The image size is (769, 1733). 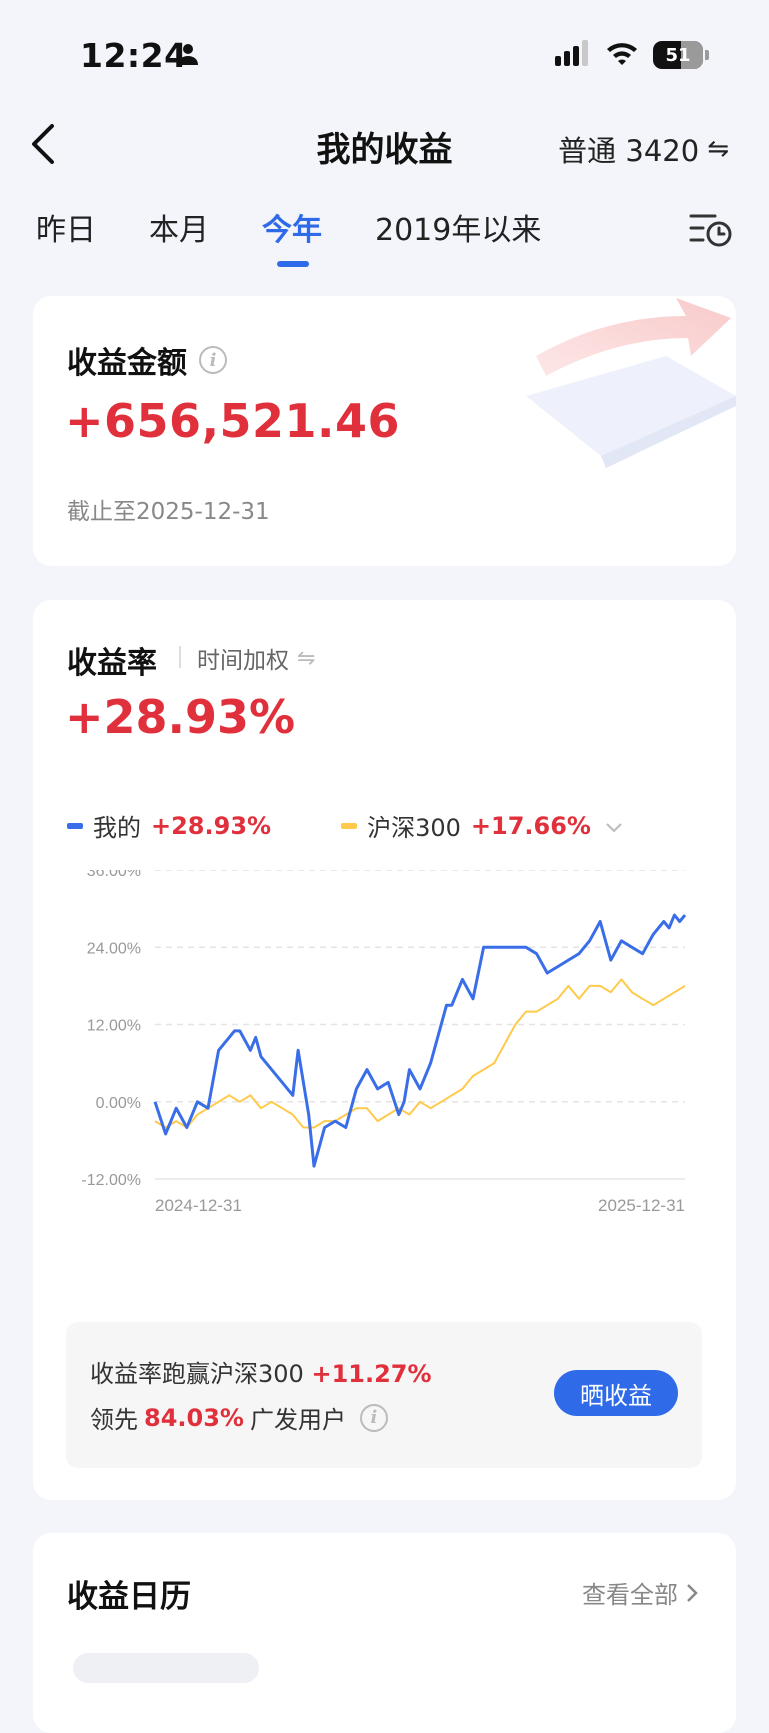 I want to click on weighting-label: 时间加权, so click(x=243, y=661).